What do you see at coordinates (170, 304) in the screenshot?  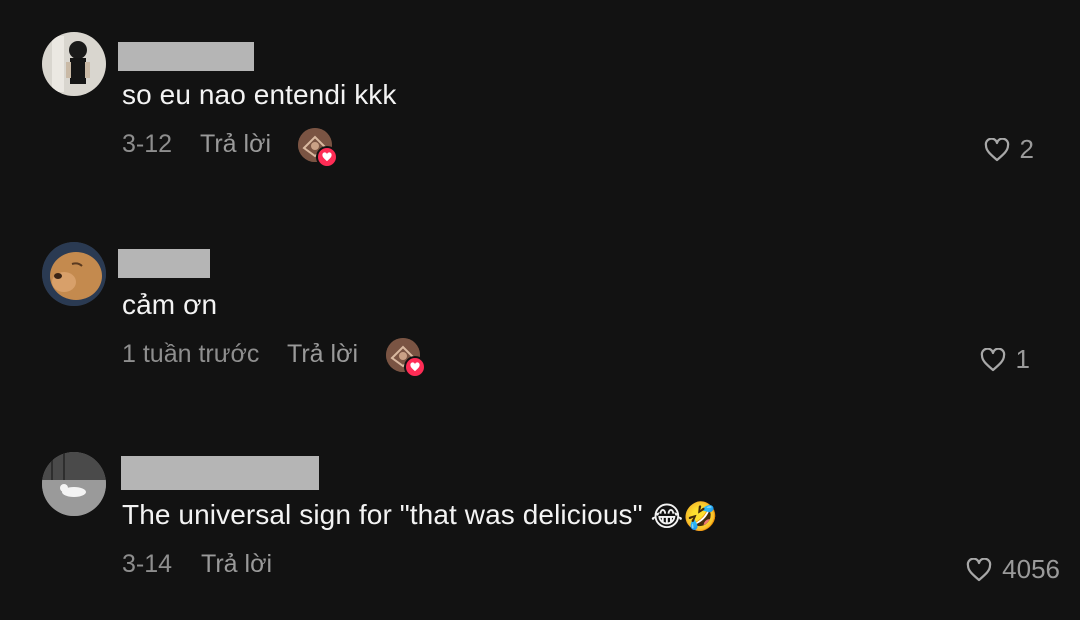 I see `comment-text: cảm ơn` at bounding box center [170, 304].